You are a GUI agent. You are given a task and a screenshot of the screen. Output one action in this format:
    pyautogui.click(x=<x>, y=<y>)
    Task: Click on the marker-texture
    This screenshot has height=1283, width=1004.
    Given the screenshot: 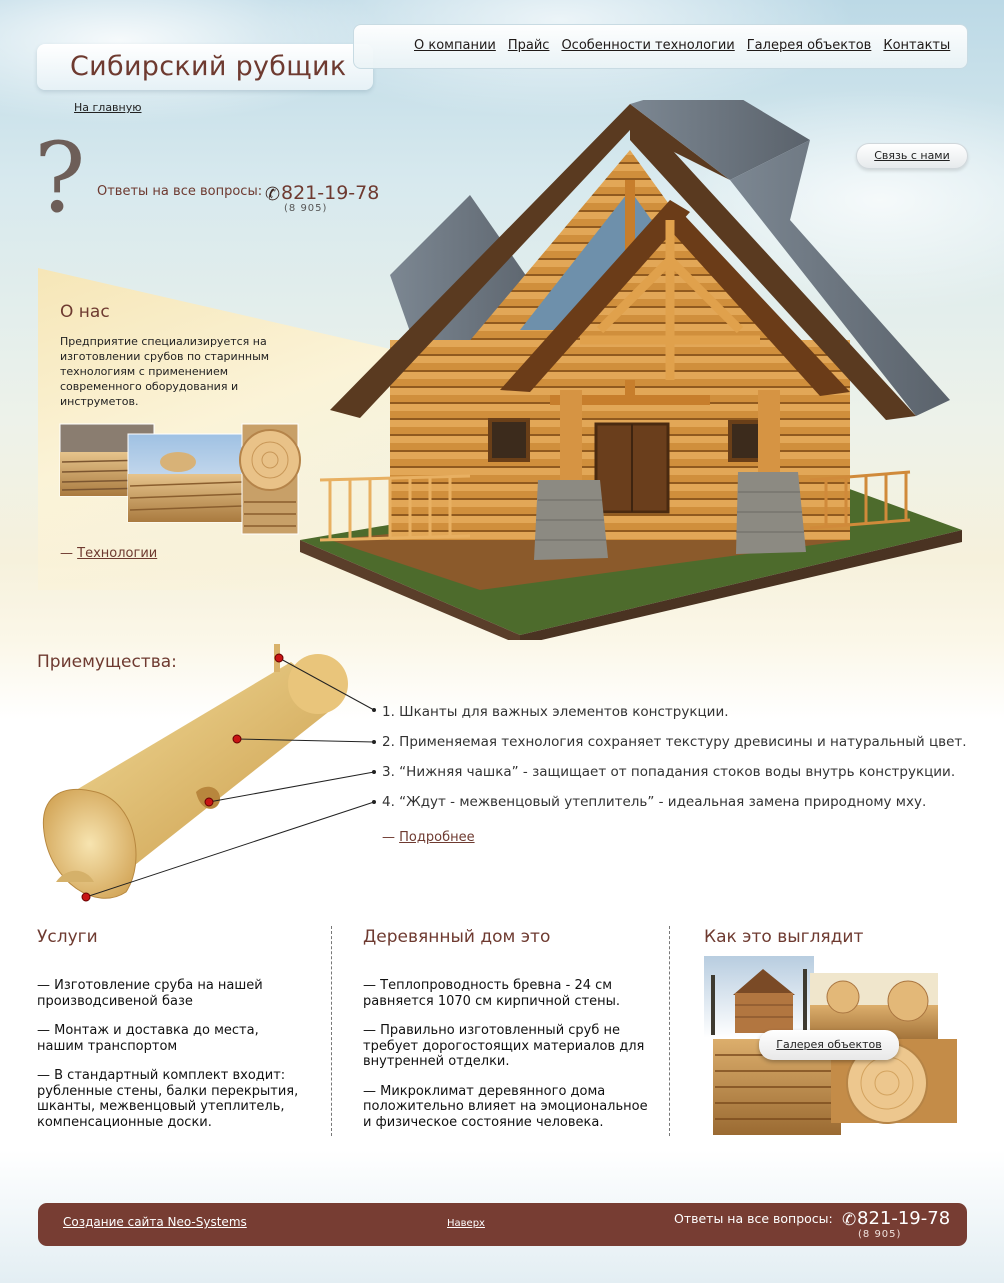 What is the action you would take?
    pyautogui.click(x=237, y=739)
    